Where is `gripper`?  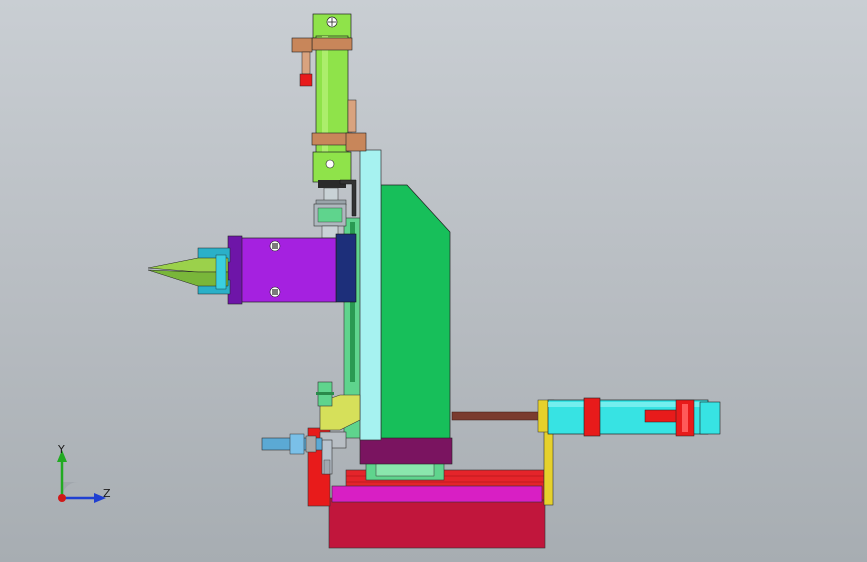
gripper is located at coordinates (252, 269).